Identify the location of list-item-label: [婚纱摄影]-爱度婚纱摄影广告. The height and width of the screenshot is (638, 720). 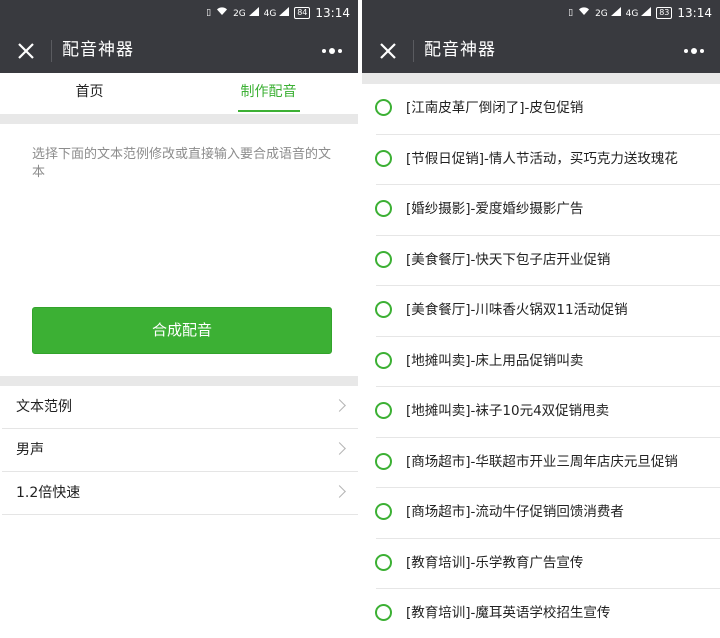
(495, 209).